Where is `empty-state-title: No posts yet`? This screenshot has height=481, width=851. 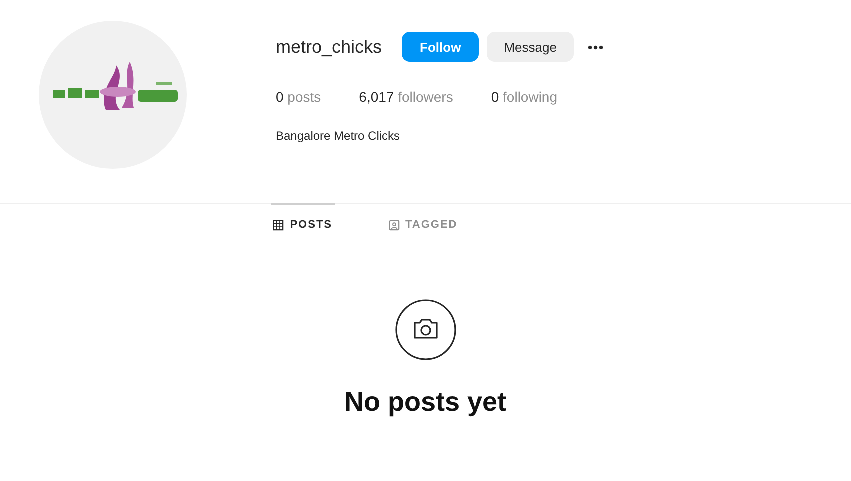 empty-state-title: No posts yet is located at coordinates (425, 402).